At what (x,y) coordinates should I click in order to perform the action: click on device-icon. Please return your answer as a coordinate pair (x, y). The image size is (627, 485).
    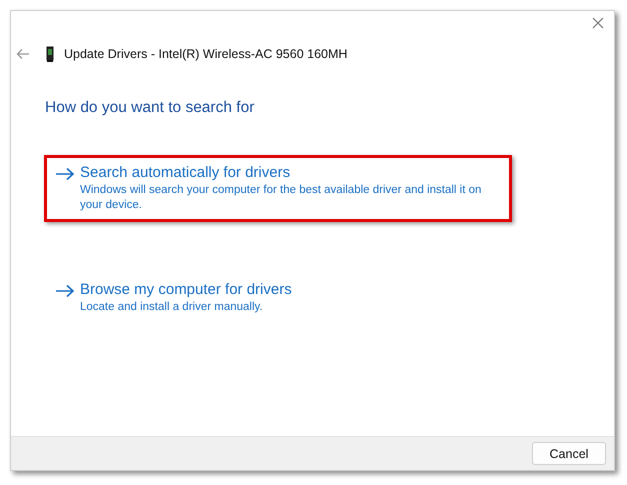
    Looking at the image, I should click on (50, 54).